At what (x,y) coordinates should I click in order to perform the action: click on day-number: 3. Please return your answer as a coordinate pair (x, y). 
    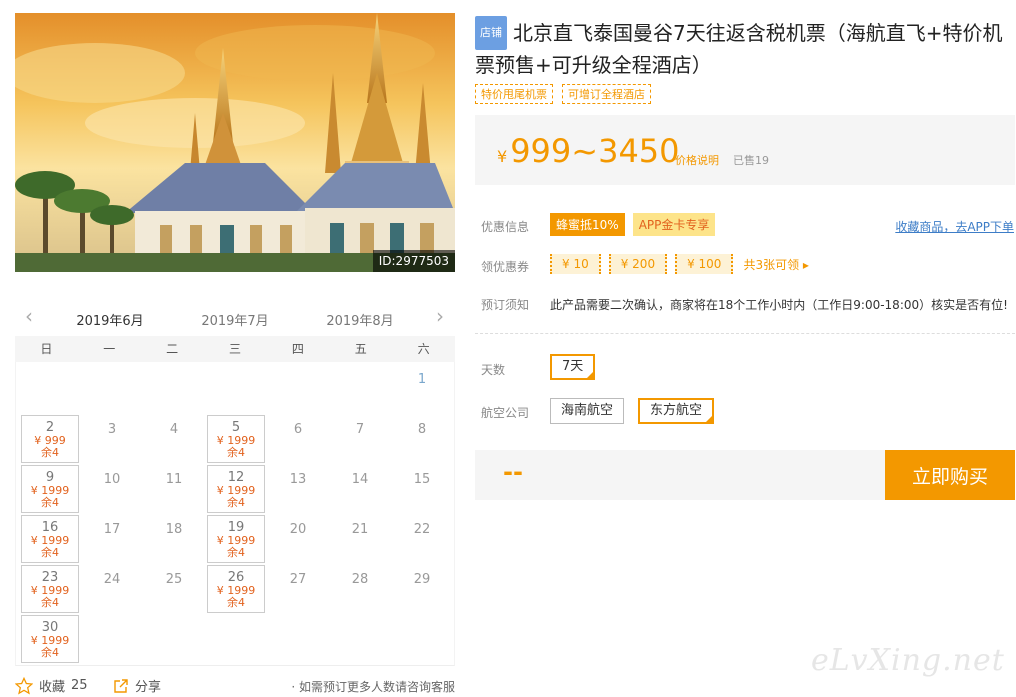
    Looking at the image, I should click on (112, 429).